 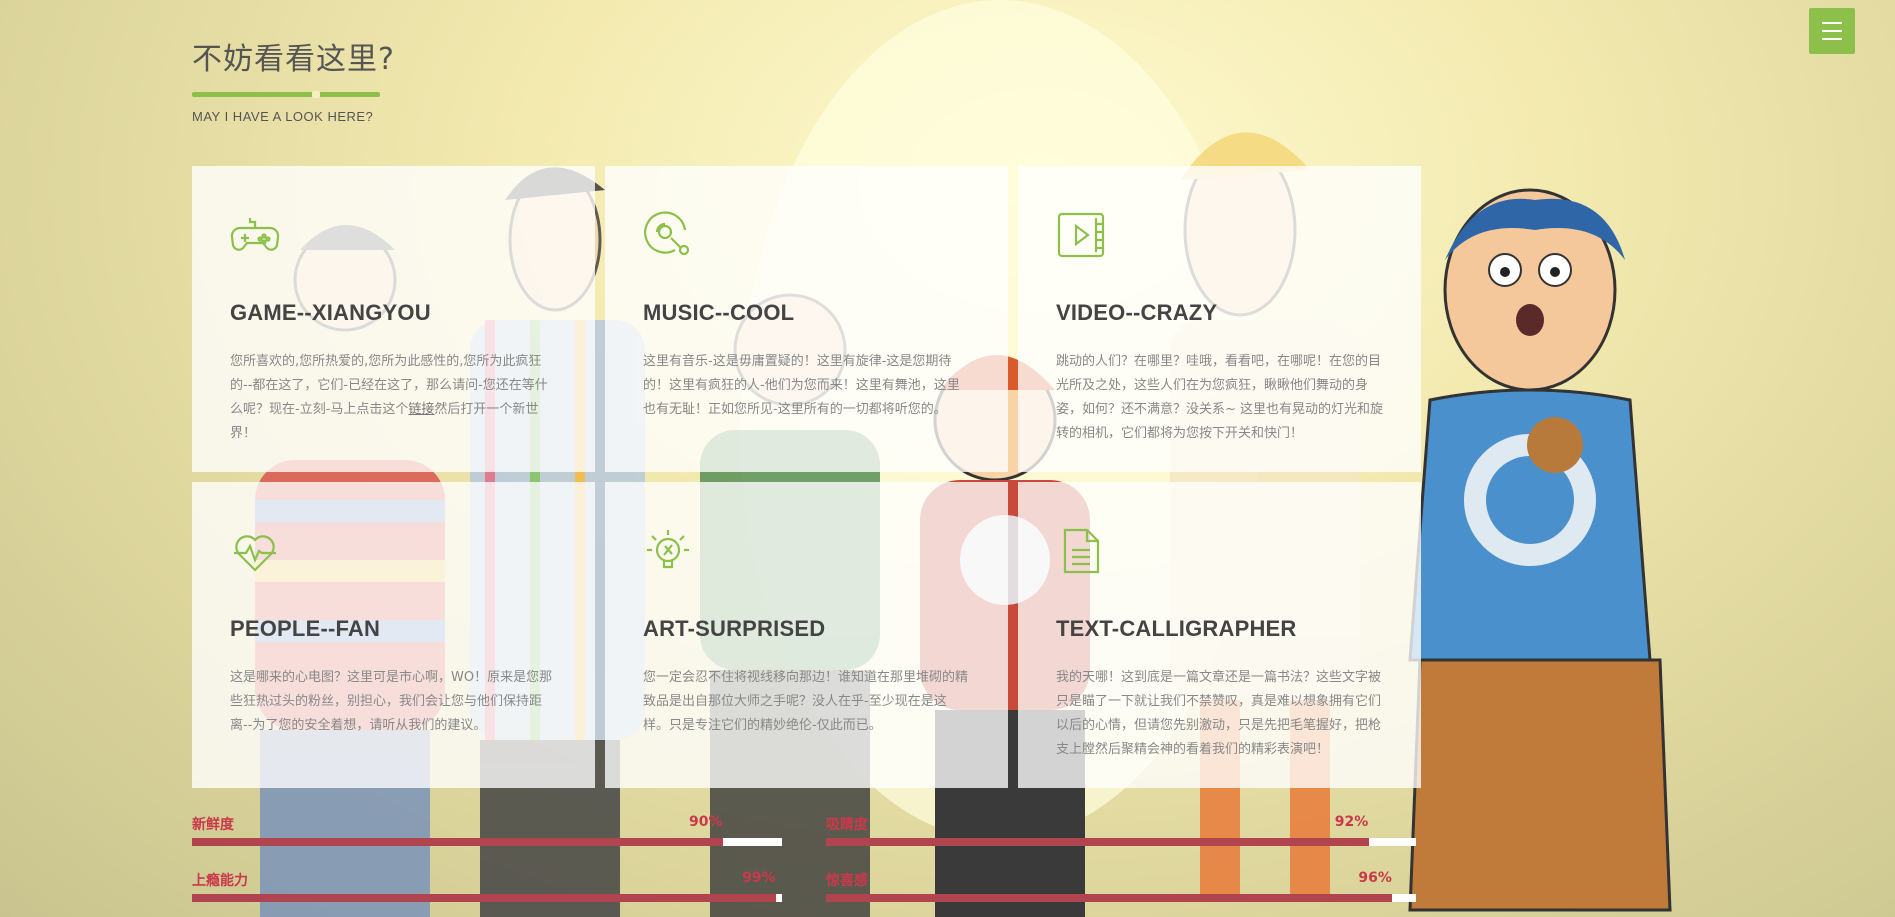 I want to click on skill-label: 吸睛度, so click(x=847, y=825).